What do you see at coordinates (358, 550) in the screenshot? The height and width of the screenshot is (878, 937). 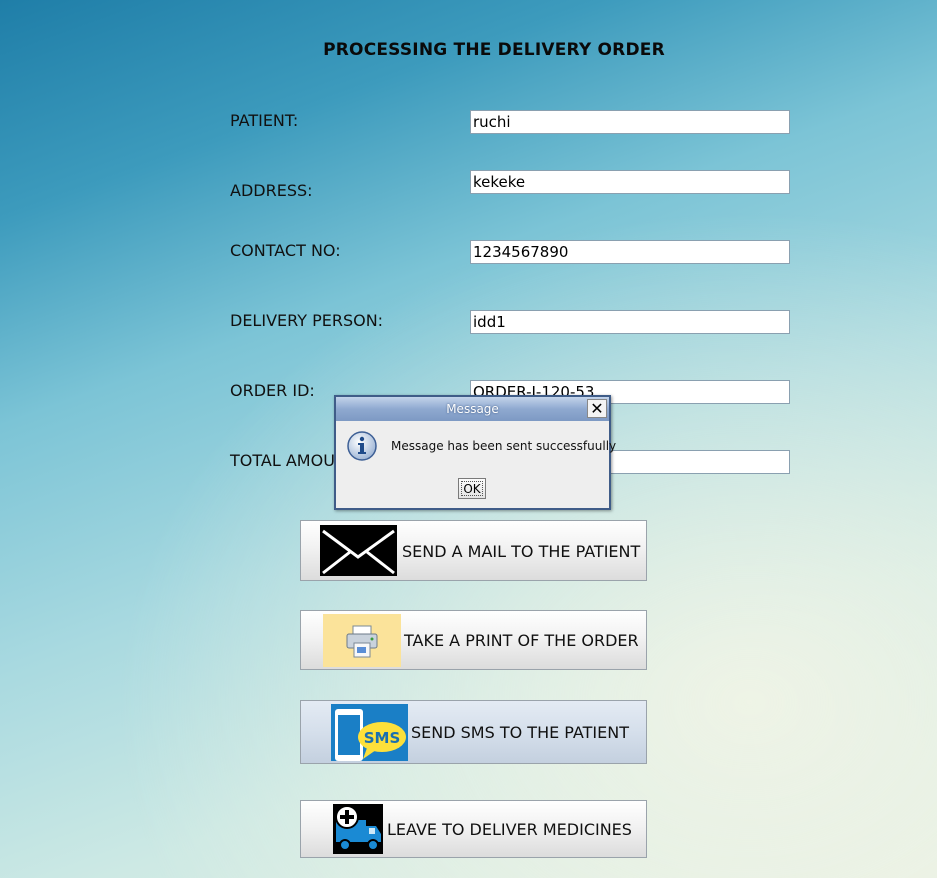 I see `envelope-icon` at bounding box center [358, 550].